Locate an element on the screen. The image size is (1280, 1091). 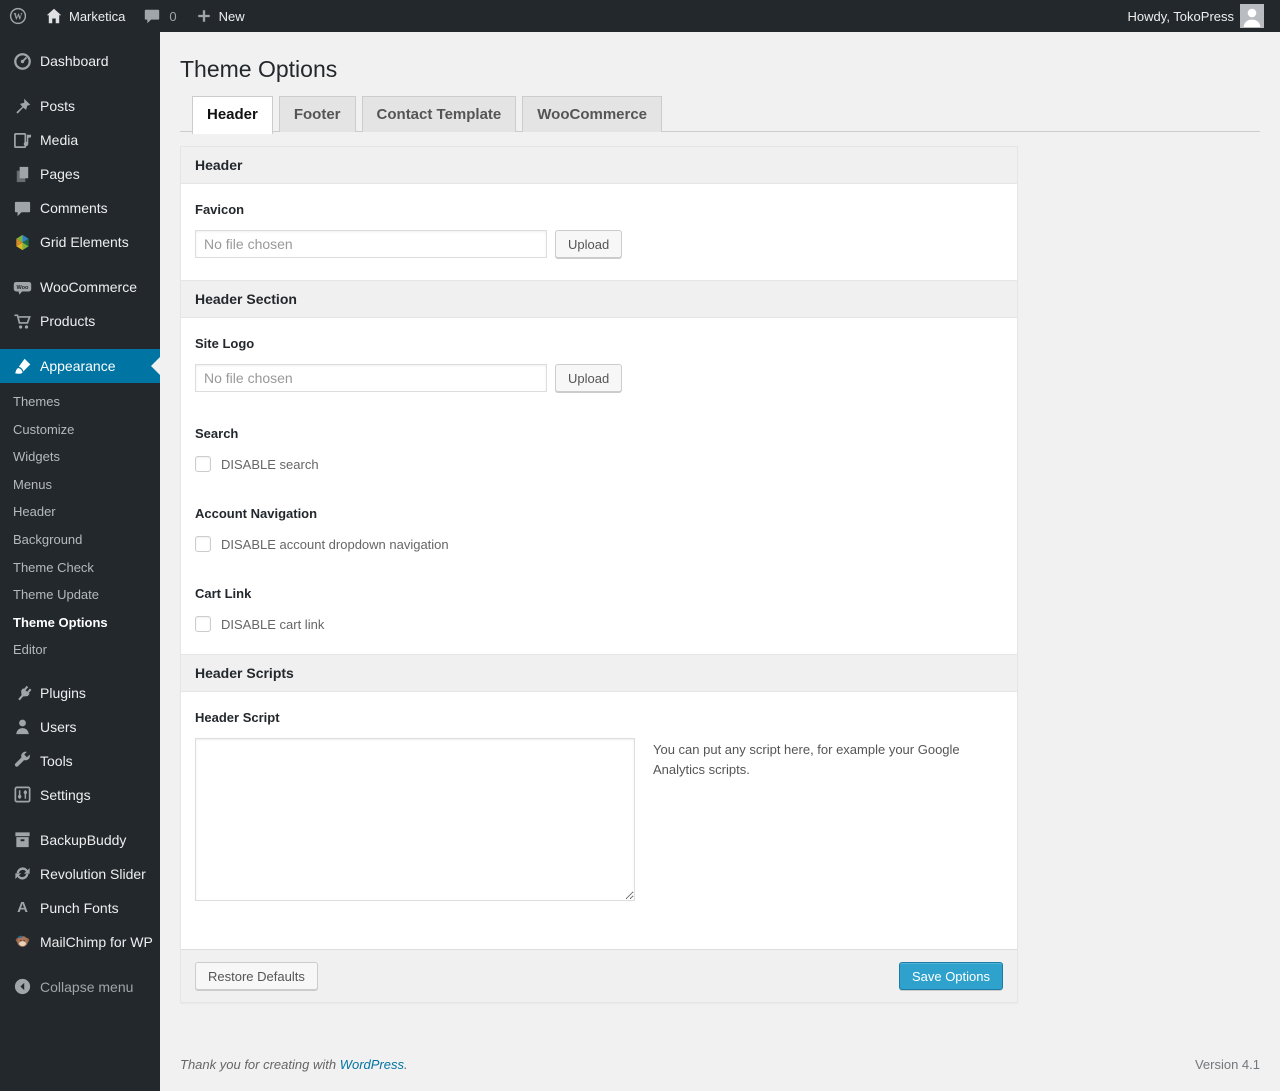
tab-woocommerce: WooCommerce is located at coordinates (592, 114).